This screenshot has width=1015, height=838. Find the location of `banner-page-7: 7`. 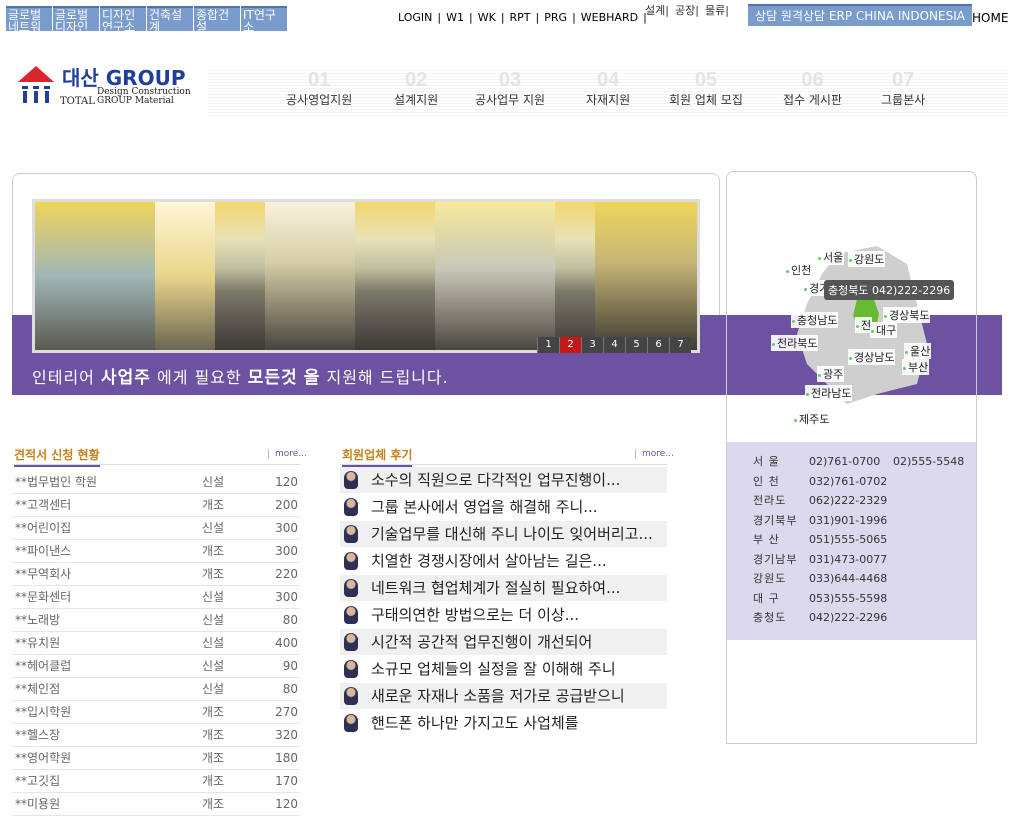

banner-page-7: 7 is located at coordinates (680, 345).